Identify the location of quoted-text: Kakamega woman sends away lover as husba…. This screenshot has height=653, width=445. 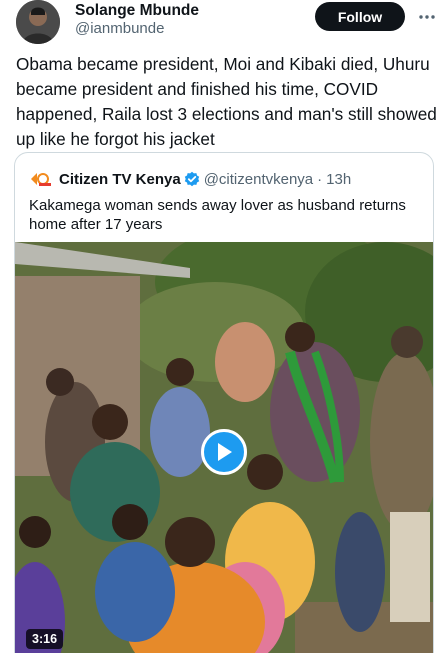
(217, 215).